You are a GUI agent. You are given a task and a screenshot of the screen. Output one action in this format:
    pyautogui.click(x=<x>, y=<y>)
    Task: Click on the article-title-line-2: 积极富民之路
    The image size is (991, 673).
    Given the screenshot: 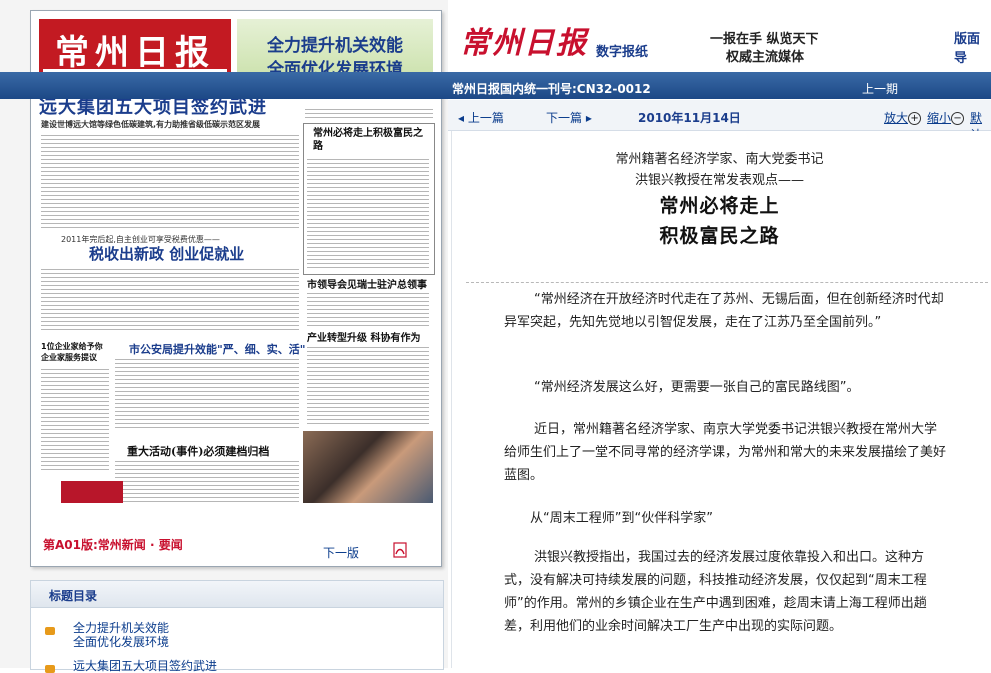 What is the action you would take?
    pyautogui.click(x=719, y=236)
    